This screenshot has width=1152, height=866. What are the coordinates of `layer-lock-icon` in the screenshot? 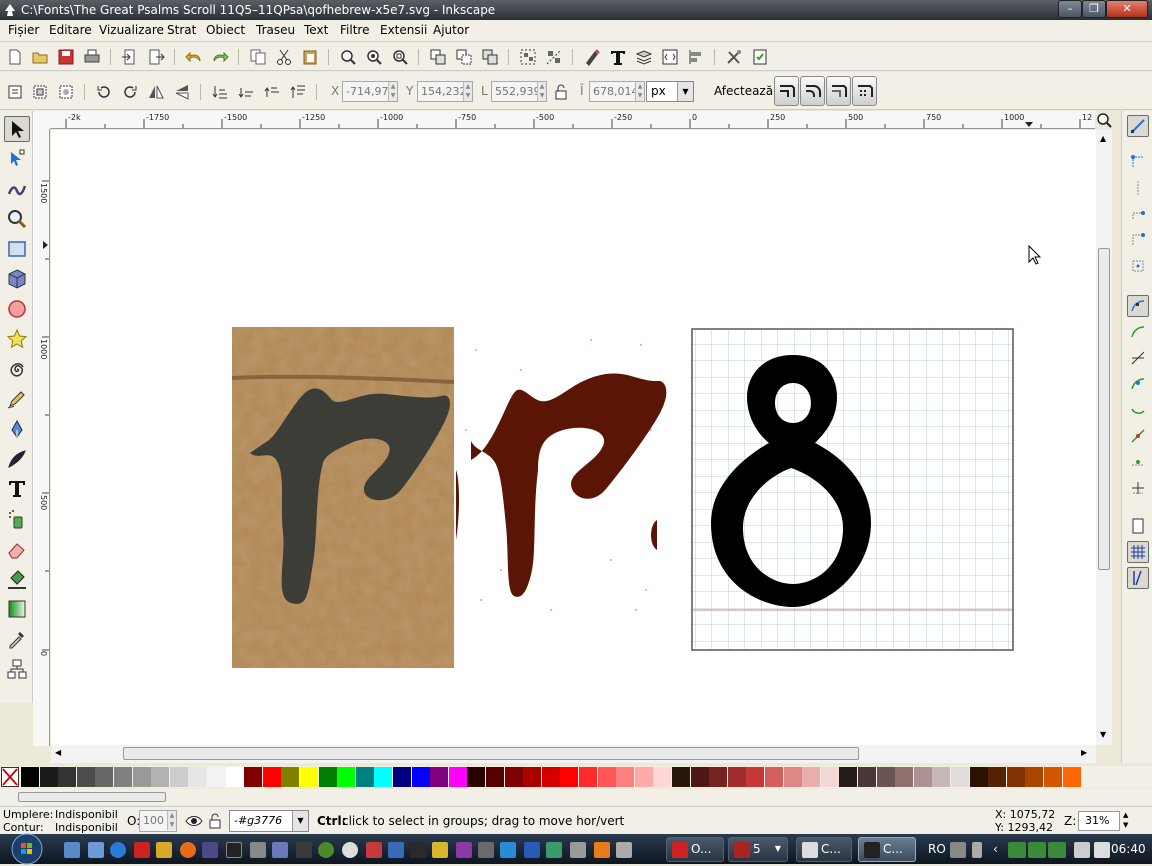 It's located at (215, 821).